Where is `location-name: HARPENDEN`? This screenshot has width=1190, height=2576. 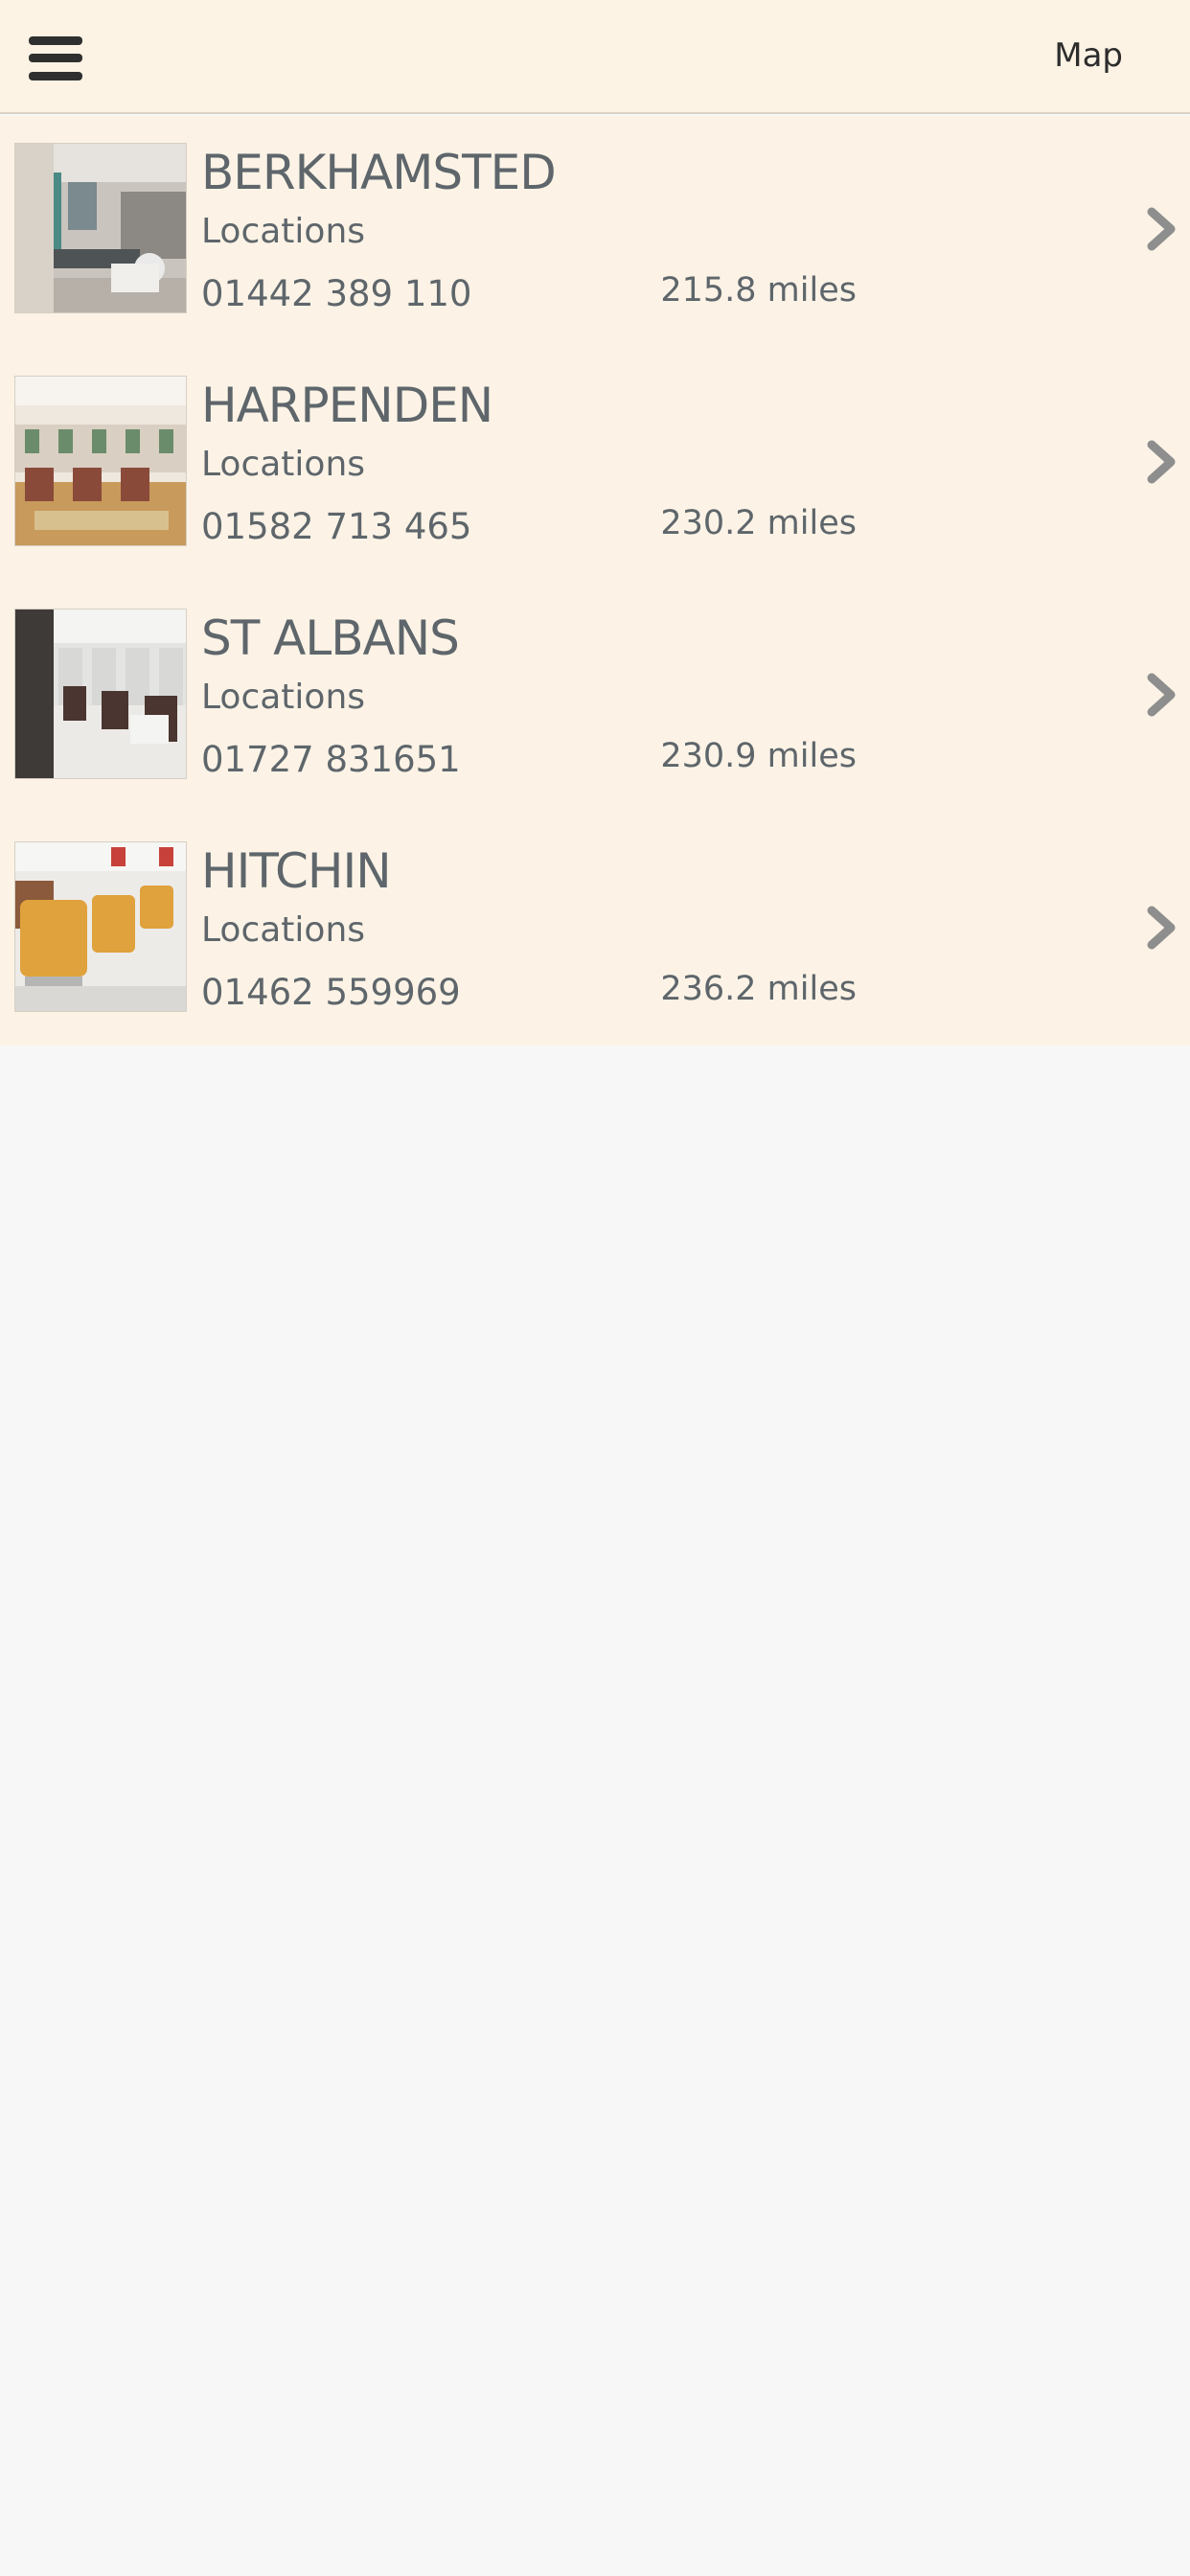 location-name: HARPENDEN is located at coordinates (347, 405).